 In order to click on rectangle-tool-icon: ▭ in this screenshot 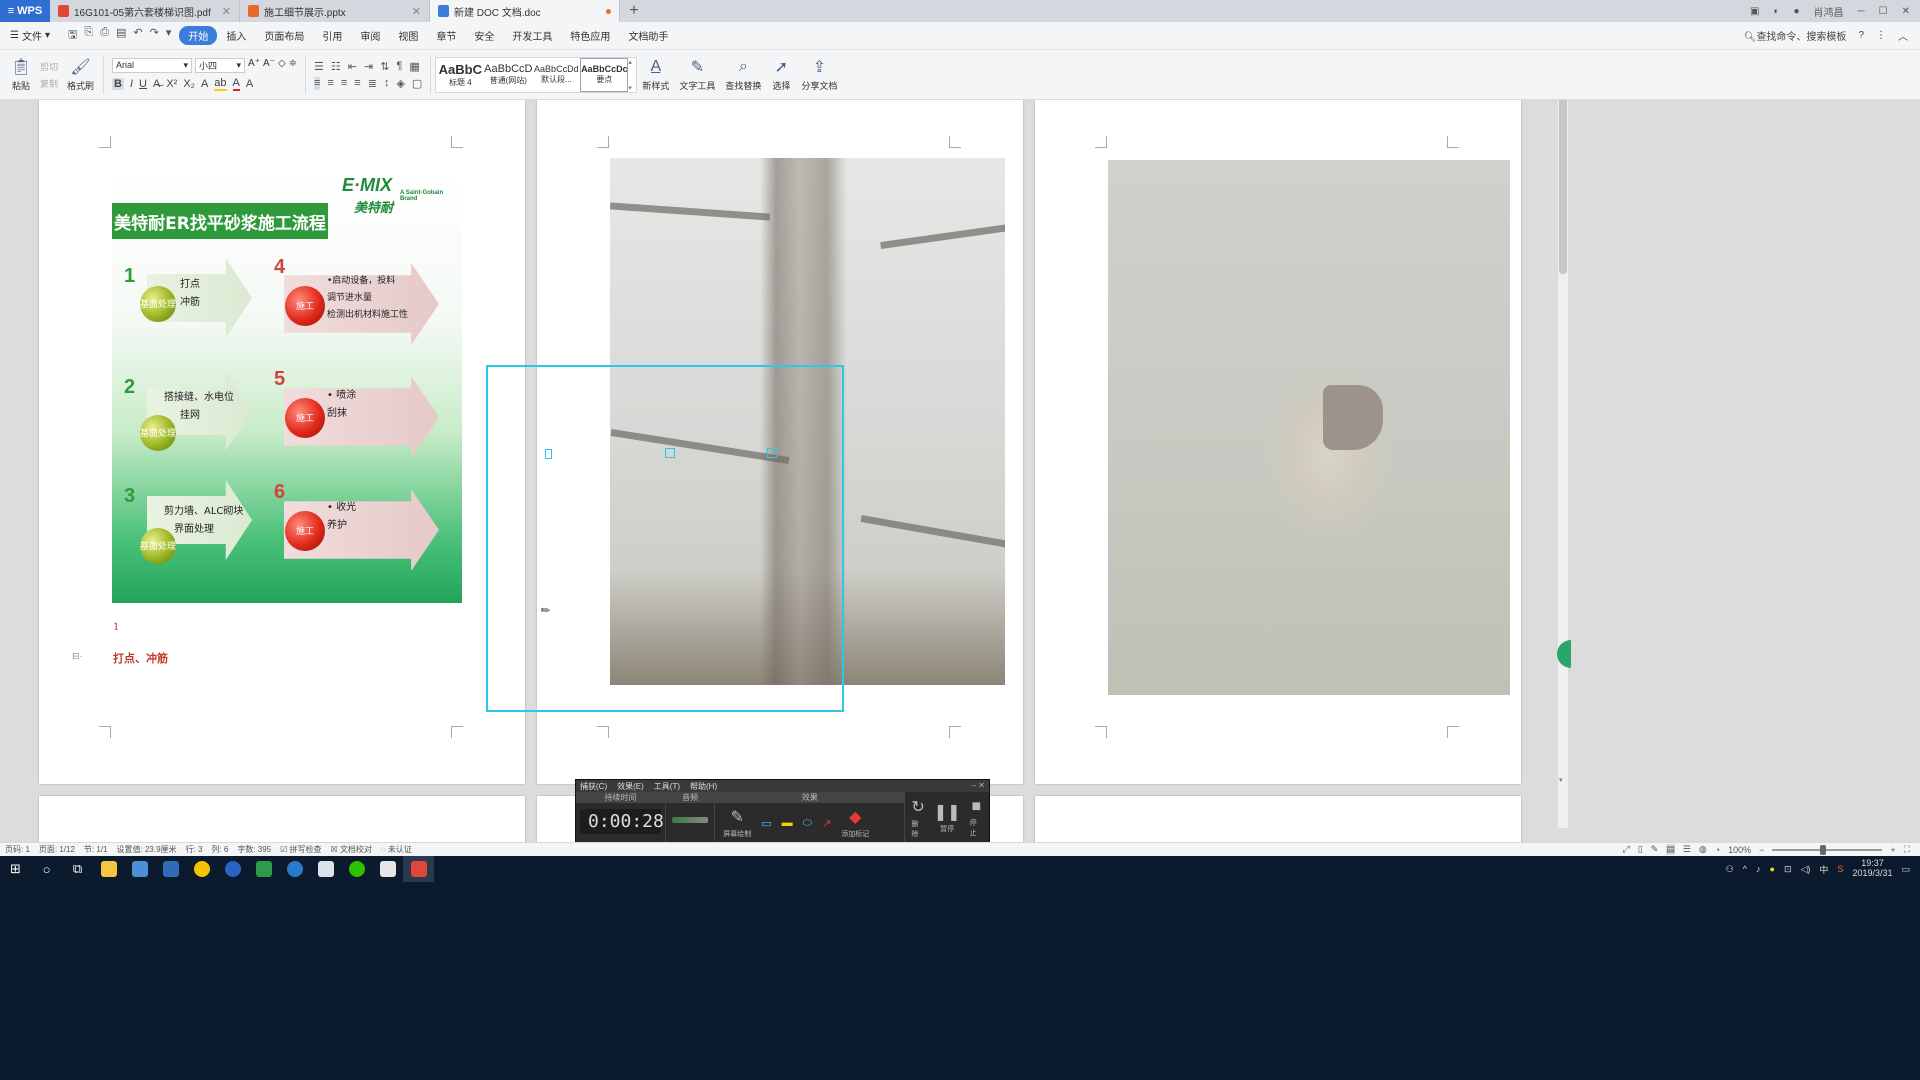, I will do `click(766, 823)`.